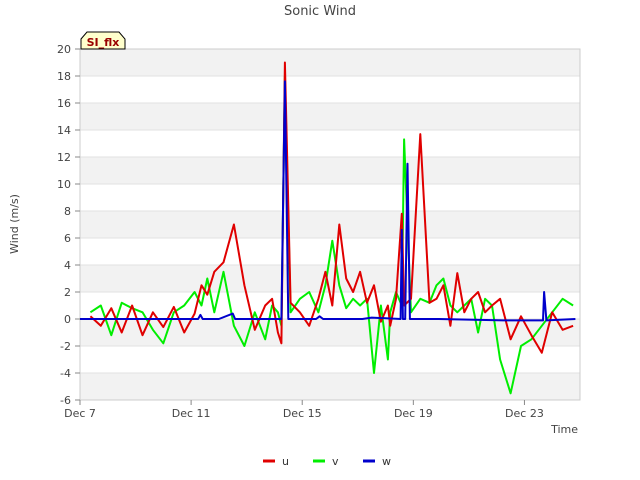 This screenshot has height=480, width=640. Describe the element at coordinates (524, 413) in the screenshot. I see `x-tick-label: Dec 23` at that location.